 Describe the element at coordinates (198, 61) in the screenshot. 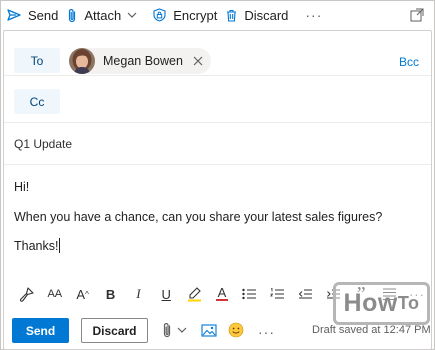

I see `close-icon` at that location.